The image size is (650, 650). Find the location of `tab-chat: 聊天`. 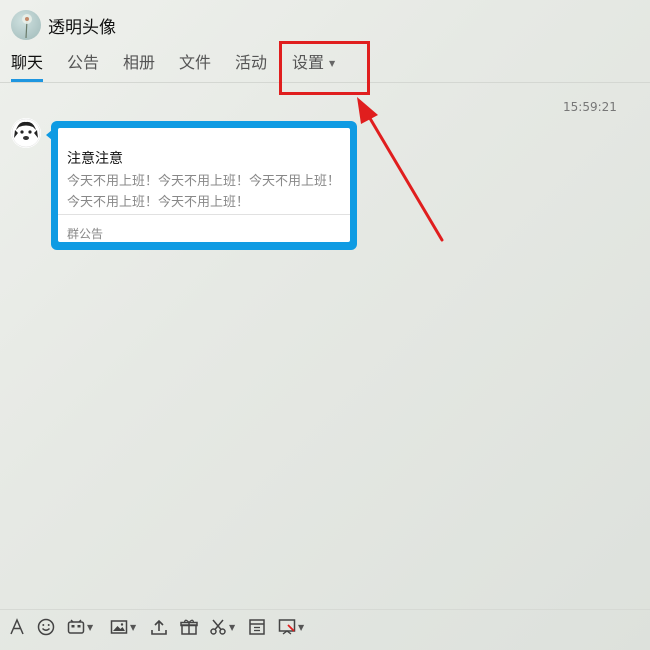

tab-chat: 聊天 is located at coordinates (27, 67).